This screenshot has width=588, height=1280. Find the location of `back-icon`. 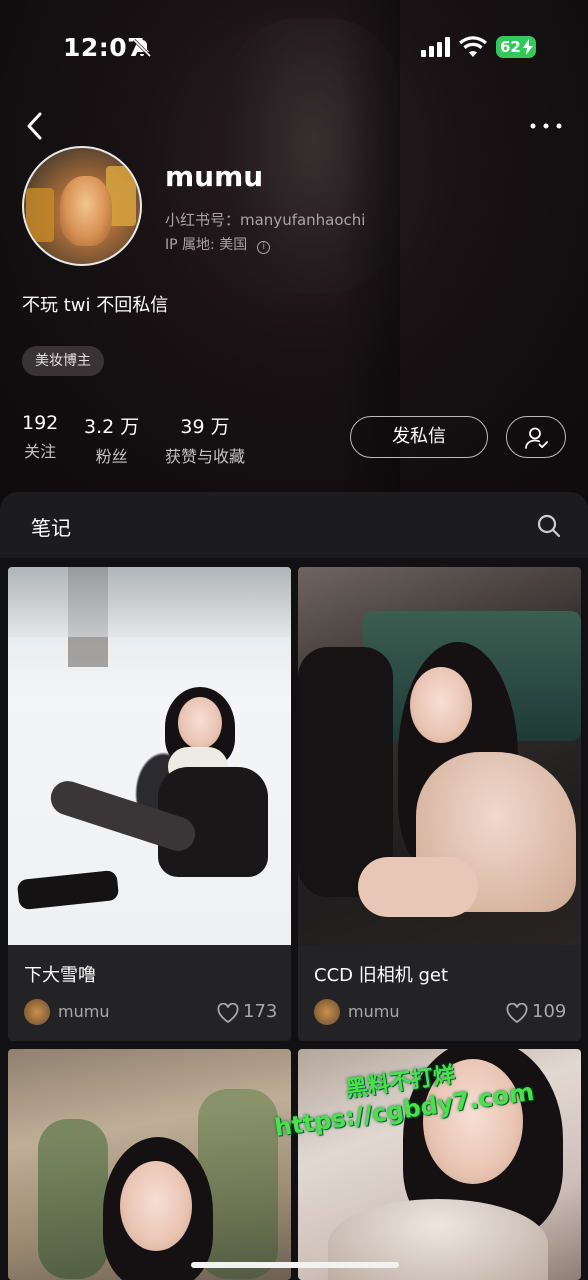

back-icon is located at coordinates (35, 126).